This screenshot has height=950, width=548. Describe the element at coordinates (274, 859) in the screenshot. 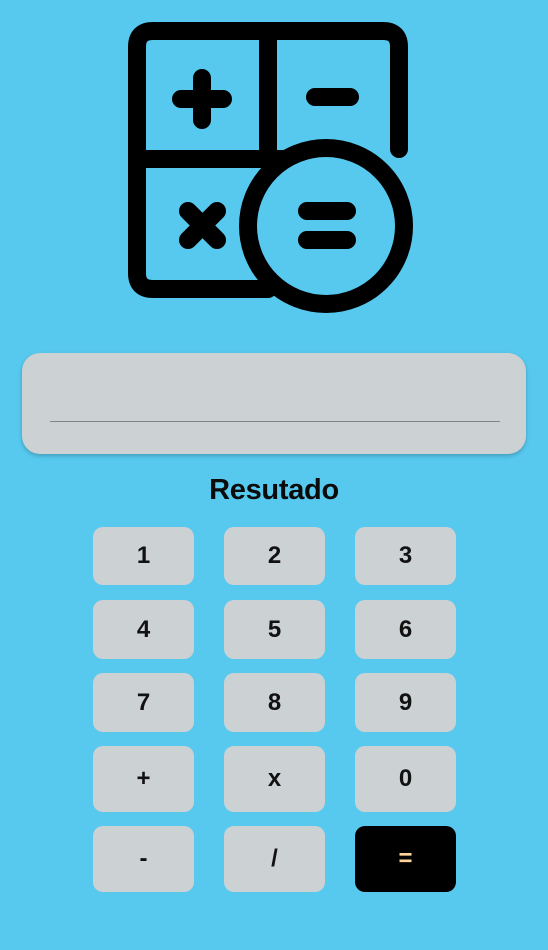

I see `divide-button: /` at that location.